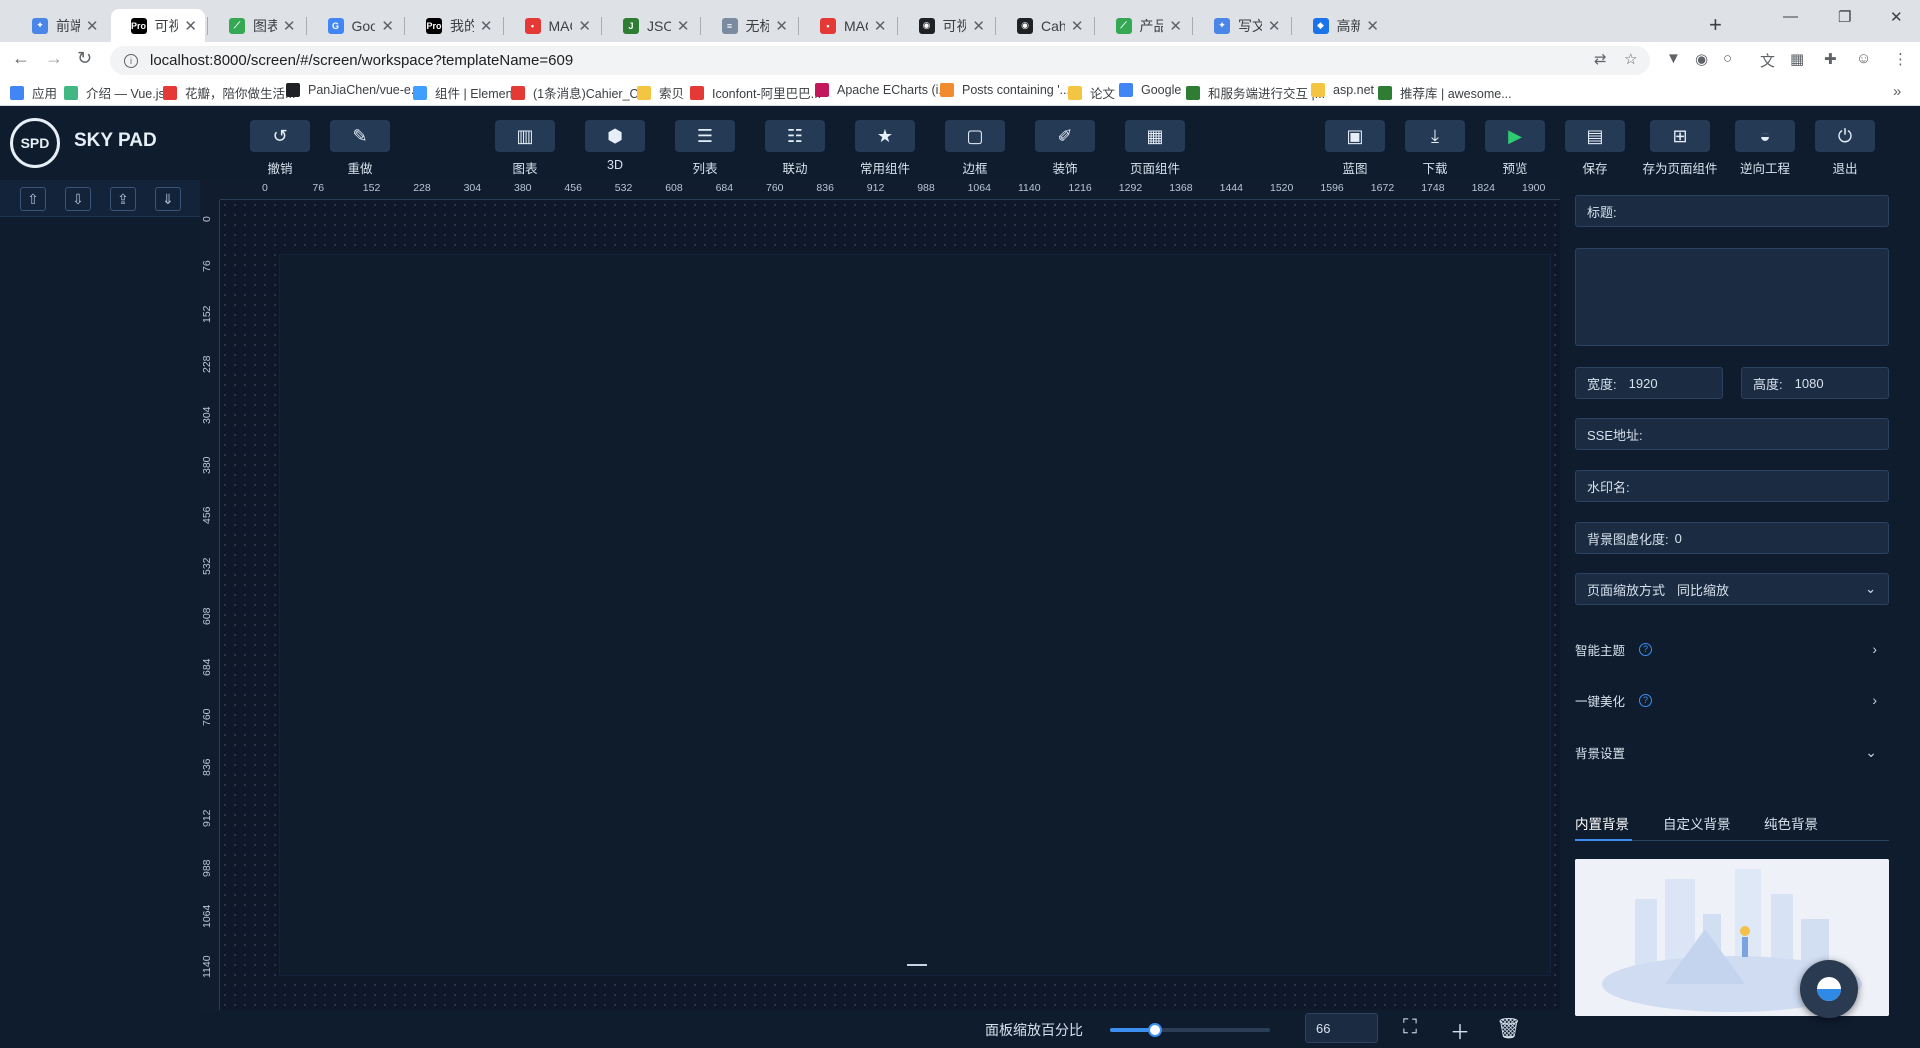 This screenshot has width=1920, height=1048. What do you see at coordinates (464, 92) in the screenshot?
I see `bookmark-item: 组件 | Element` at bounding box center [464, 92].